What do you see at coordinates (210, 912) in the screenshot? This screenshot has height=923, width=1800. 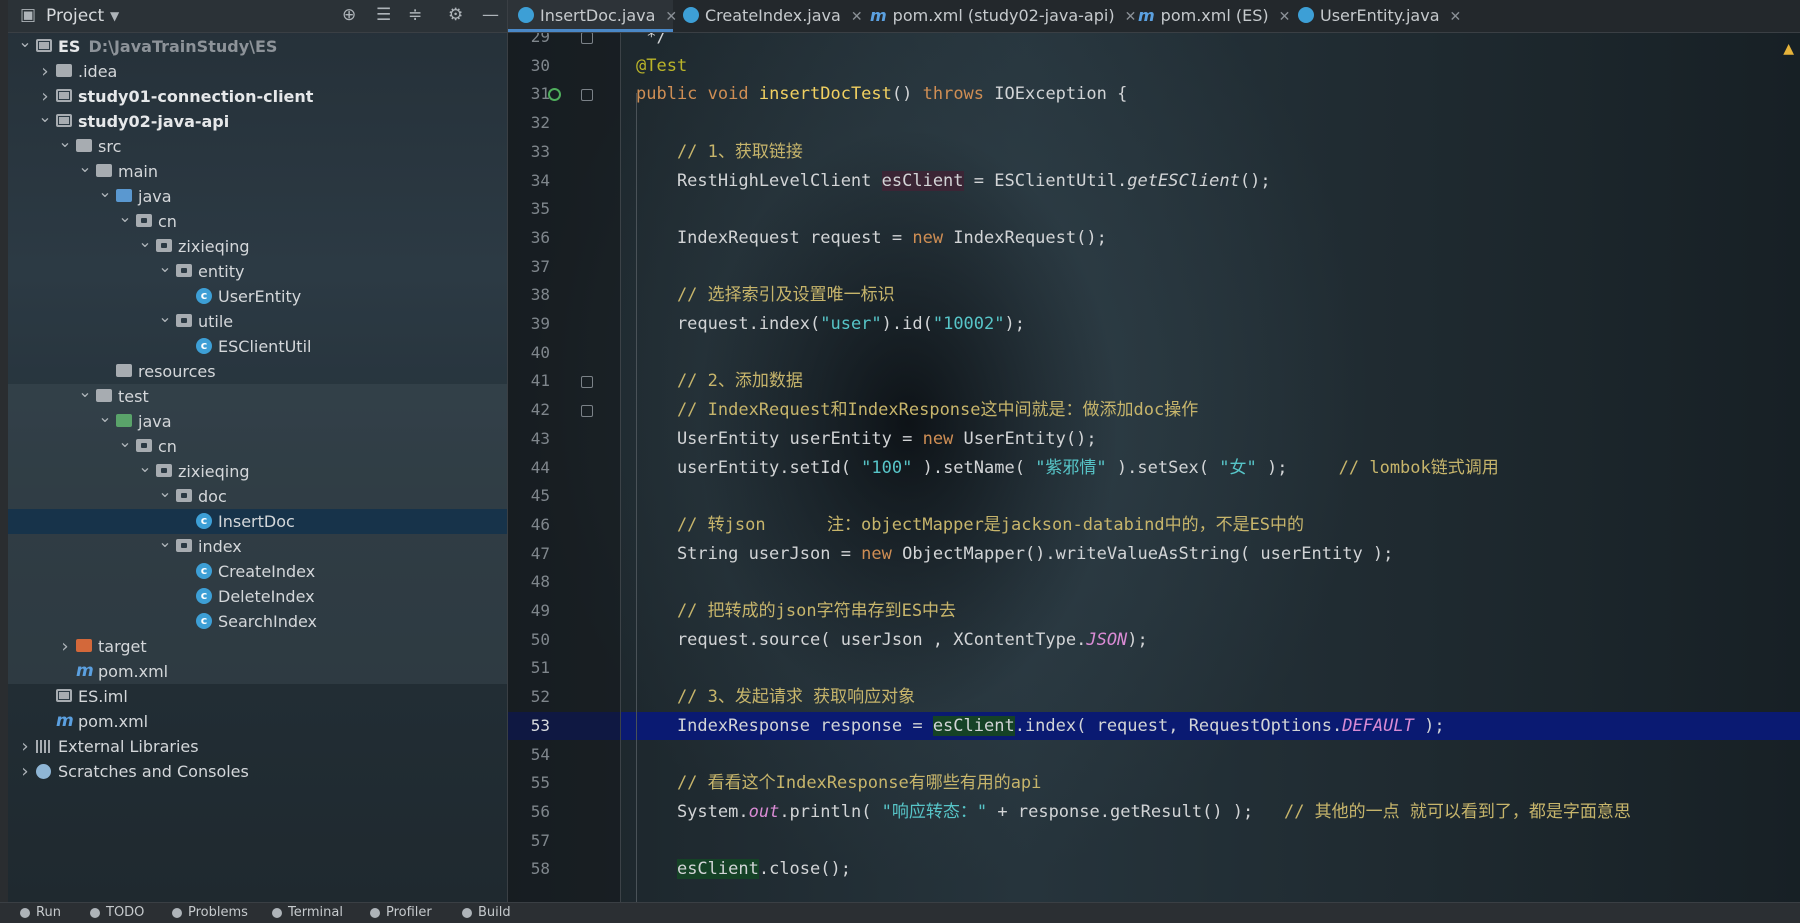 I see `tool-window-problems: Problems` at bounding box center [210, 912].